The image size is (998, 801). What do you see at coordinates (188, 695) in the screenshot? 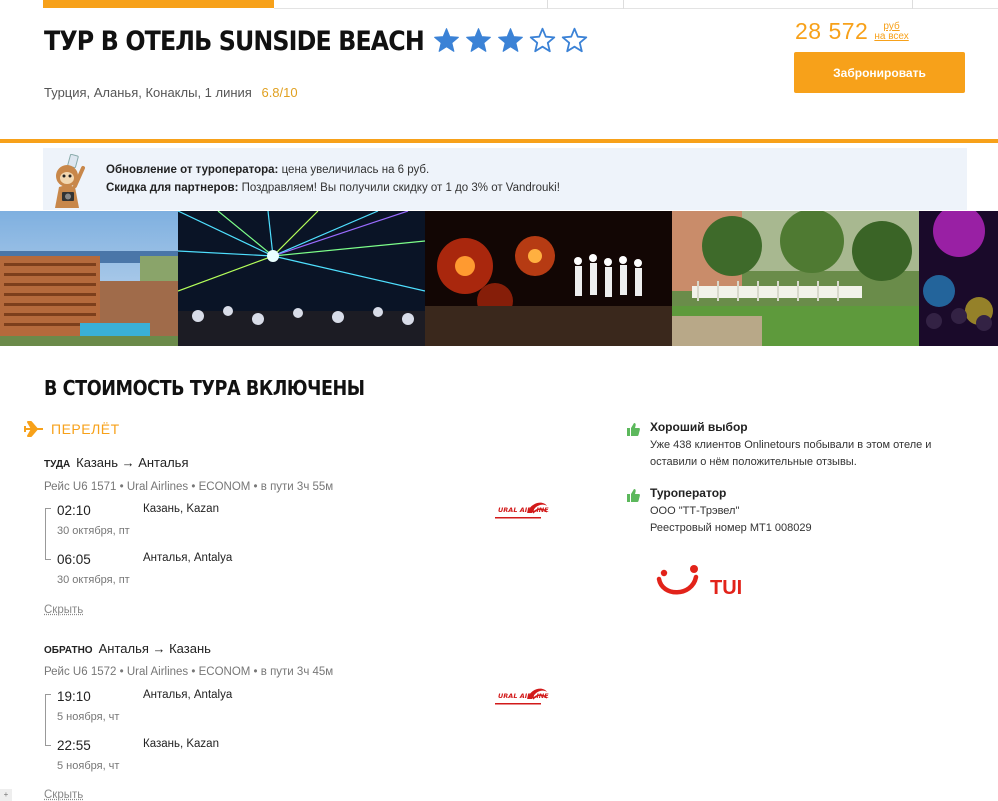
I see `return-departure-city: Анталья, Antalya` at bounding box center [188, 695].